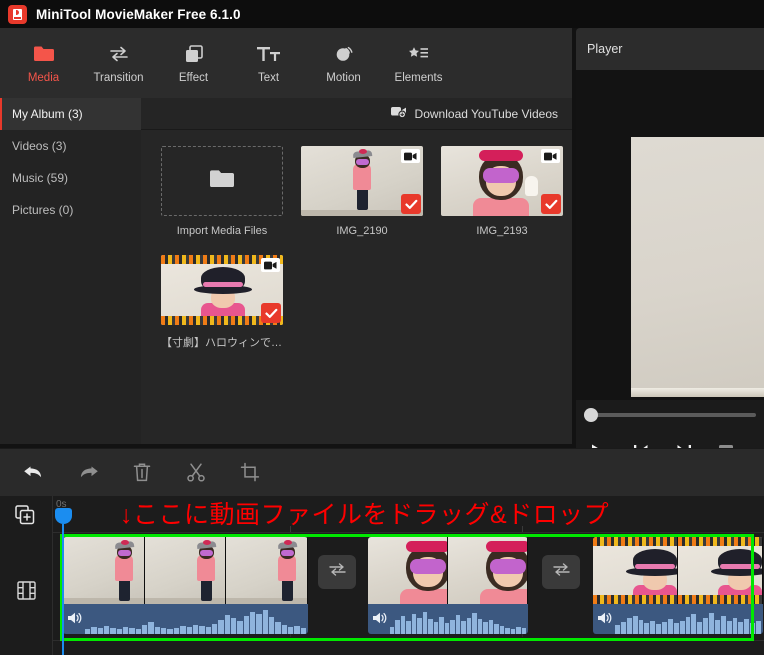 The image size is (764, 655). What do you see at coordinates (88, 473) in the screenshot?
I see `redo-button` at bounding box center [88, 473].